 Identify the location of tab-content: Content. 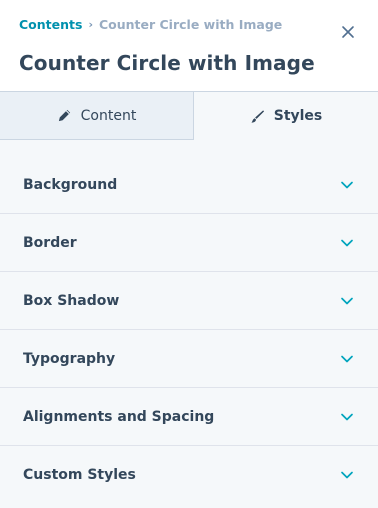
(97, 115).